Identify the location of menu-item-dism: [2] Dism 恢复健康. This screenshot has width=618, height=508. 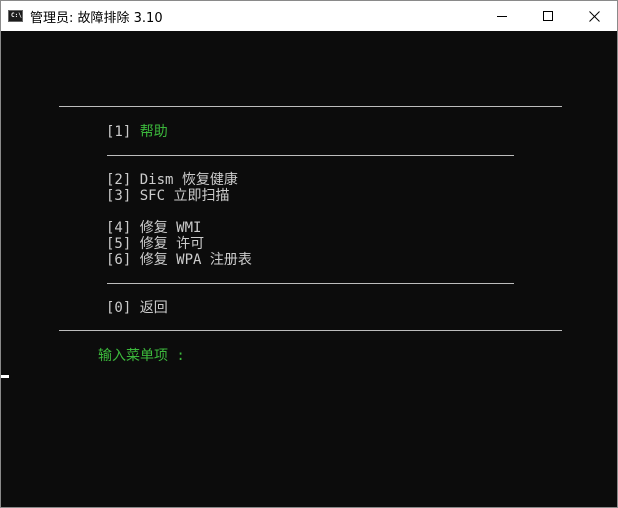
(172, 180).